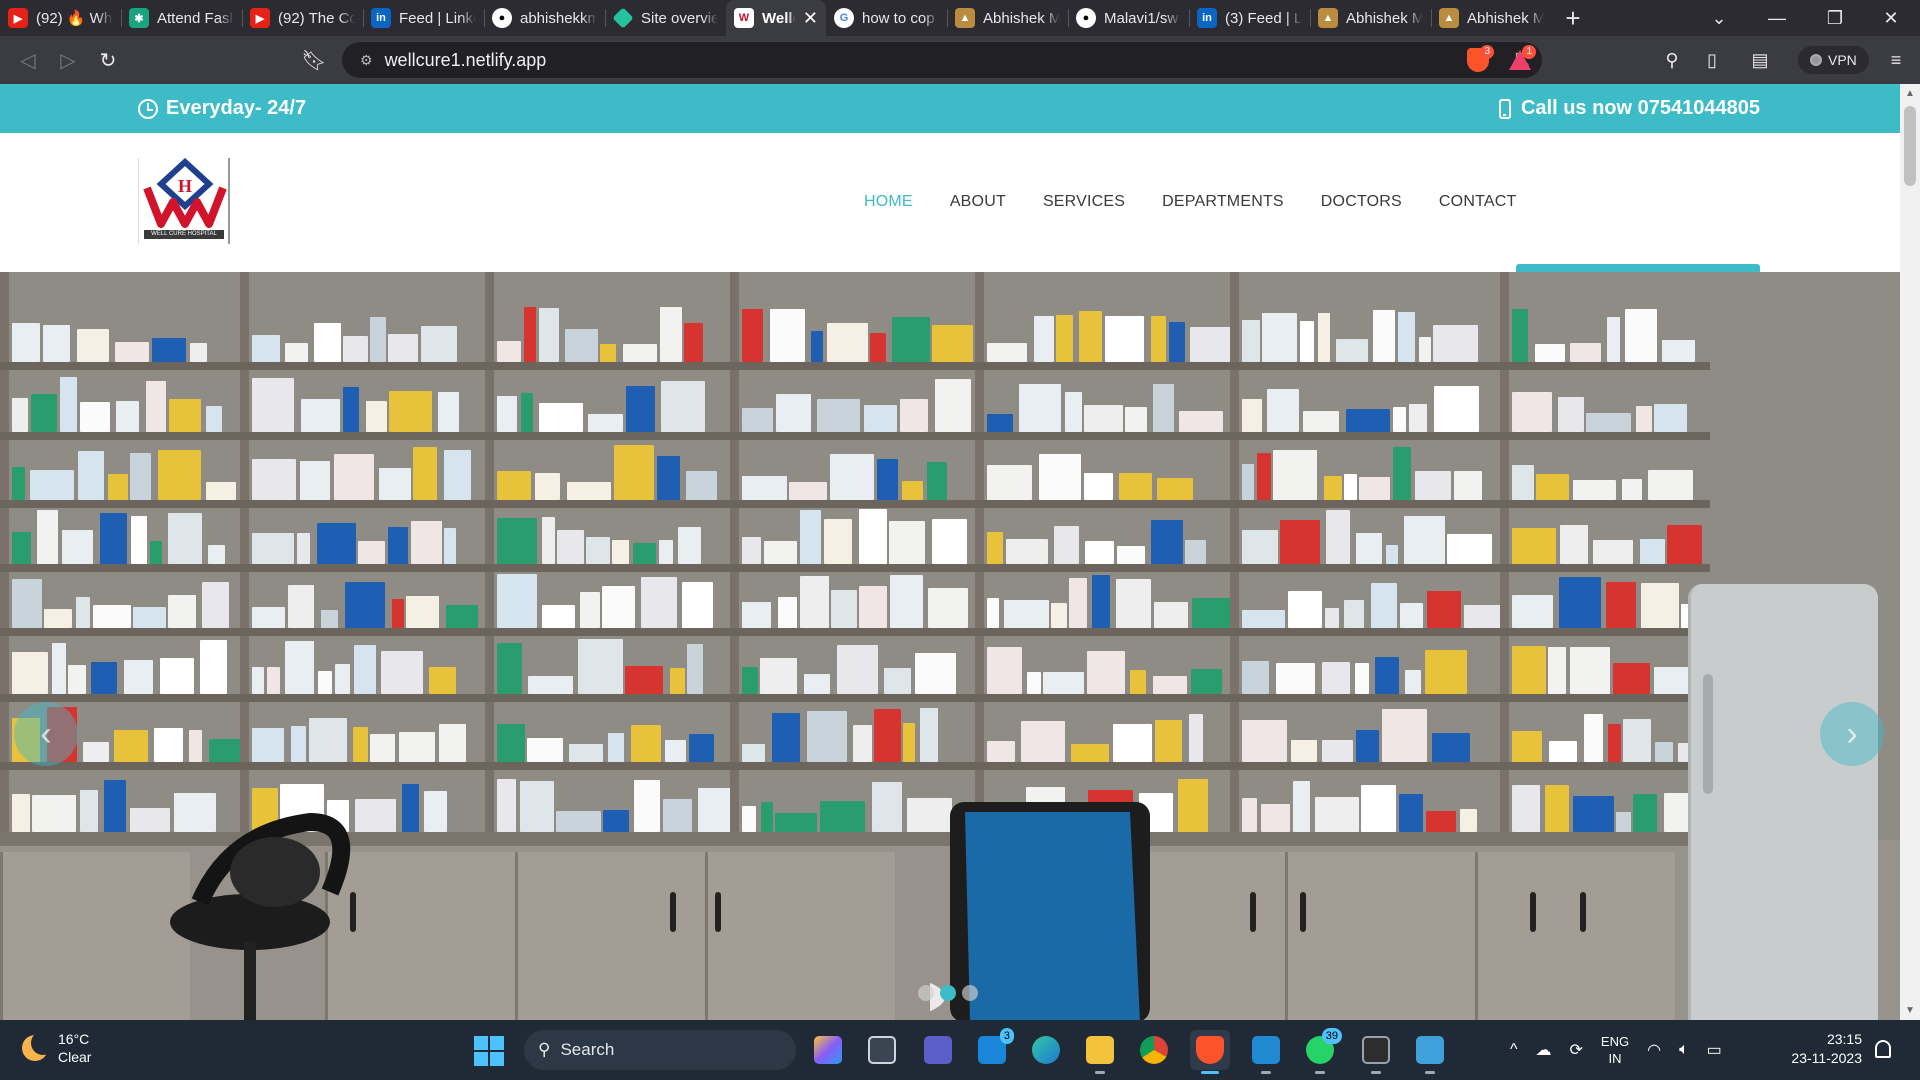  I want to click on maximize-button: ❐, so click(1835, 18).